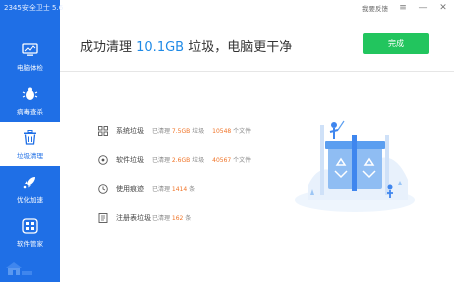 The width and height of the screenshot is (454, 282). I want to click on result-name: 软件垃圾, so click(130, 159).